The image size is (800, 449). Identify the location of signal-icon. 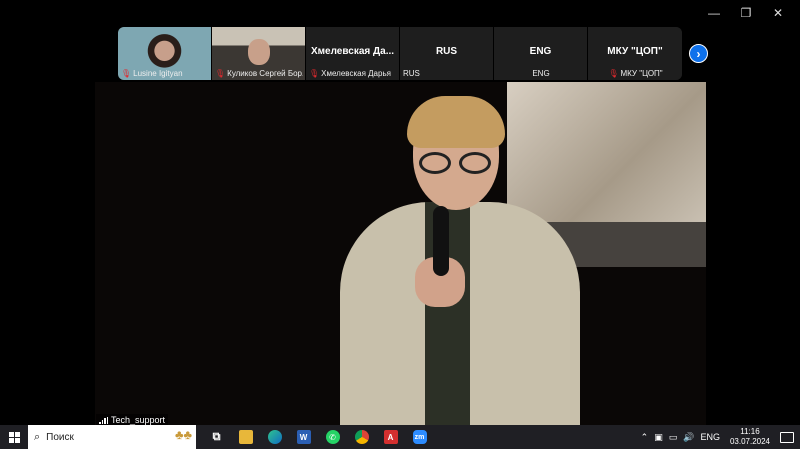
(103, 420).